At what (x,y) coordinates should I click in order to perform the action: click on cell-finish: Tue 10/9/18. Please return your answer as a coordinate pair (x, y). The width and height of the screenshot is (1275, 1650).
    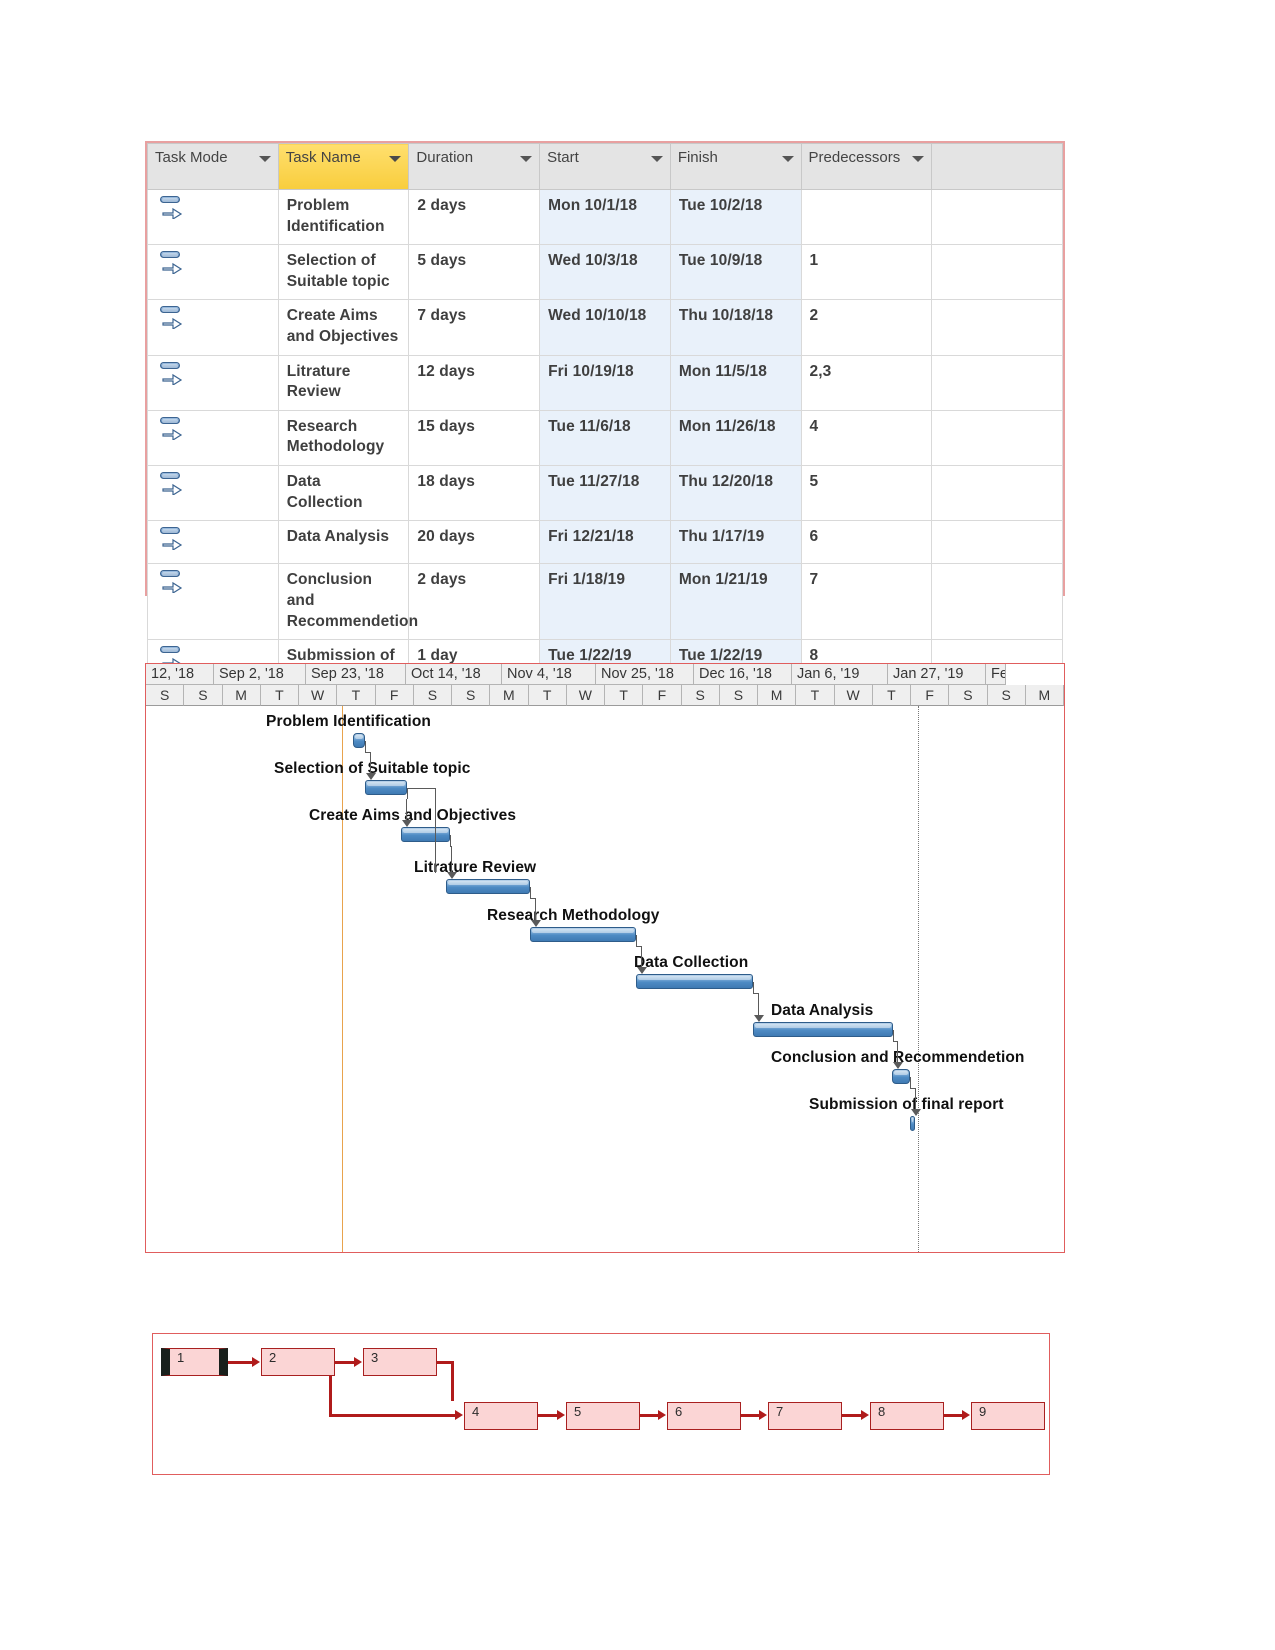
    Looking at the image, I should click on (735, 272).